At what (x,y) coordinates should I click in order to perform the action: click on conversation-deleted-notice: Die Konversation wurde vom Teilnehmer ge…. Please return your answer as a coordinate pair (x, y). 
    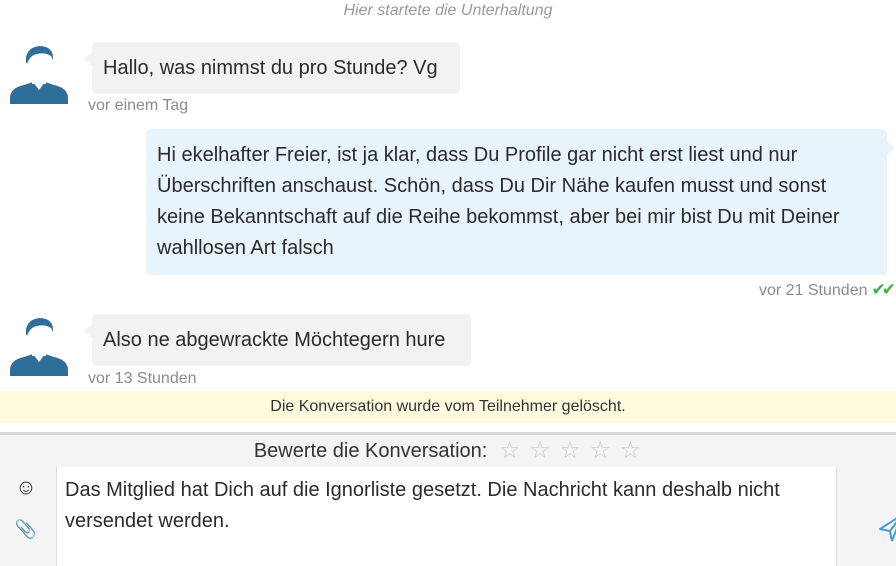
    Looking at the image, I should click on (448, 407).